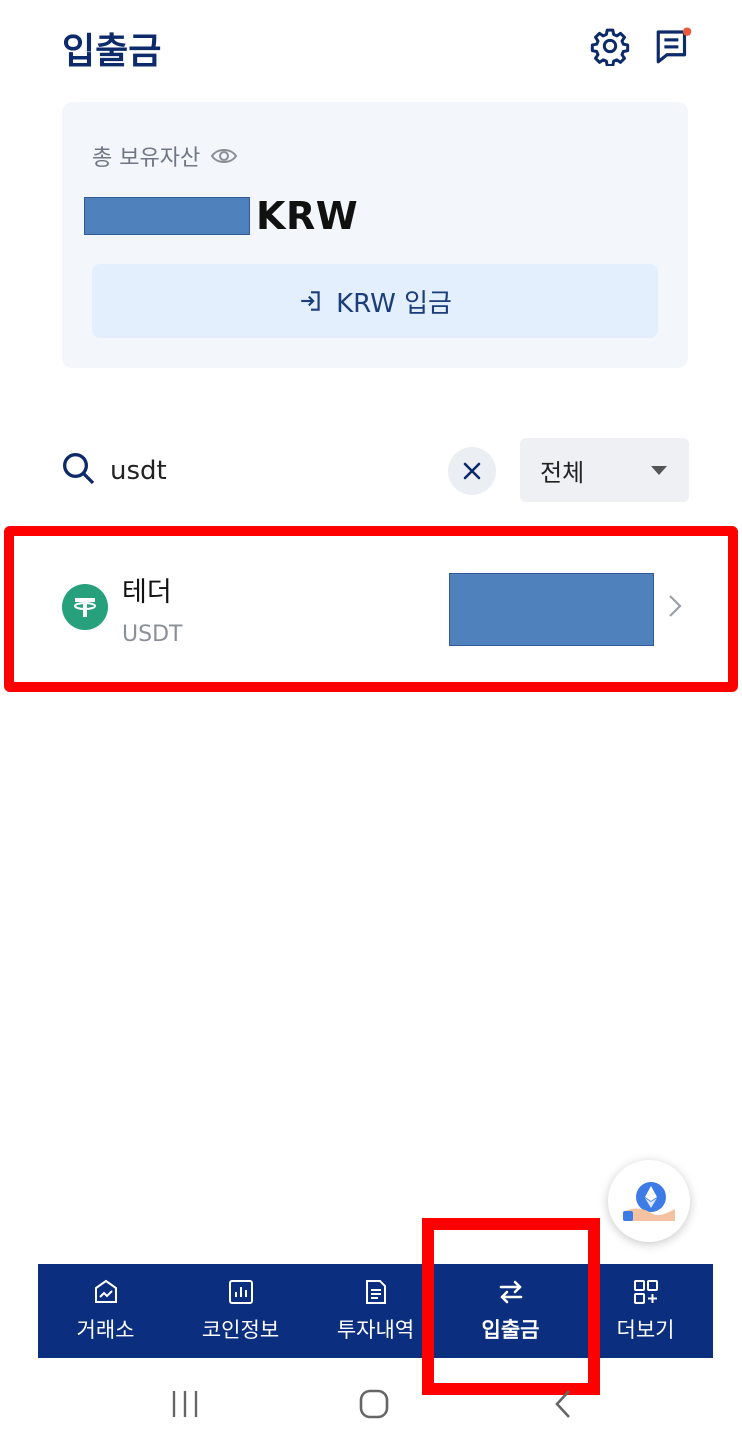 The width and height of the screenshot is (742, 1448). Describe the element at coordinates (147, 592) in the screenshot. I see `coin-name: 테더` at that location.